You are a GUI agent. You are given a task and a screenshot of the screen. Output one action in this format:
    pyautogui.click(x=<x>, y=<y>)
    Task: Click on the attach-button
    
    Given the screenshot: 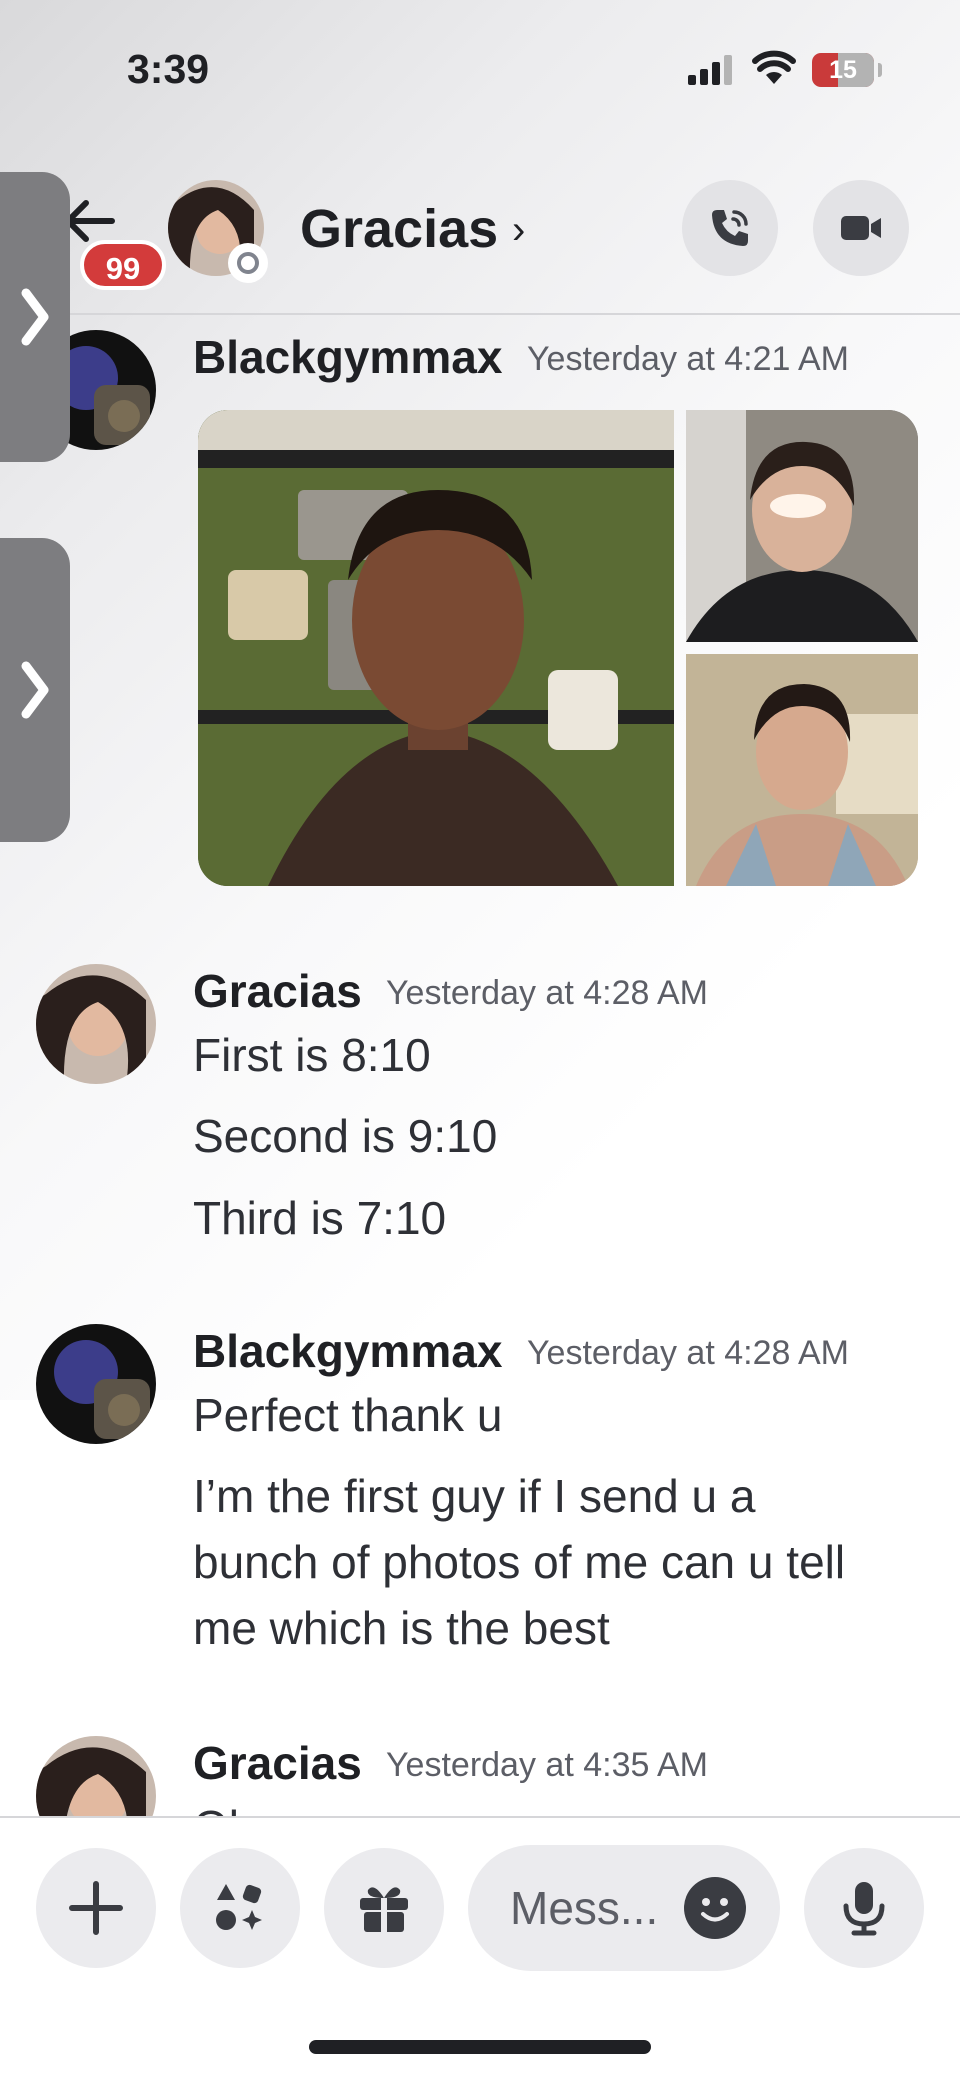 What is the action you would take?
    pyautogui.click(x=96, y=1908)
    